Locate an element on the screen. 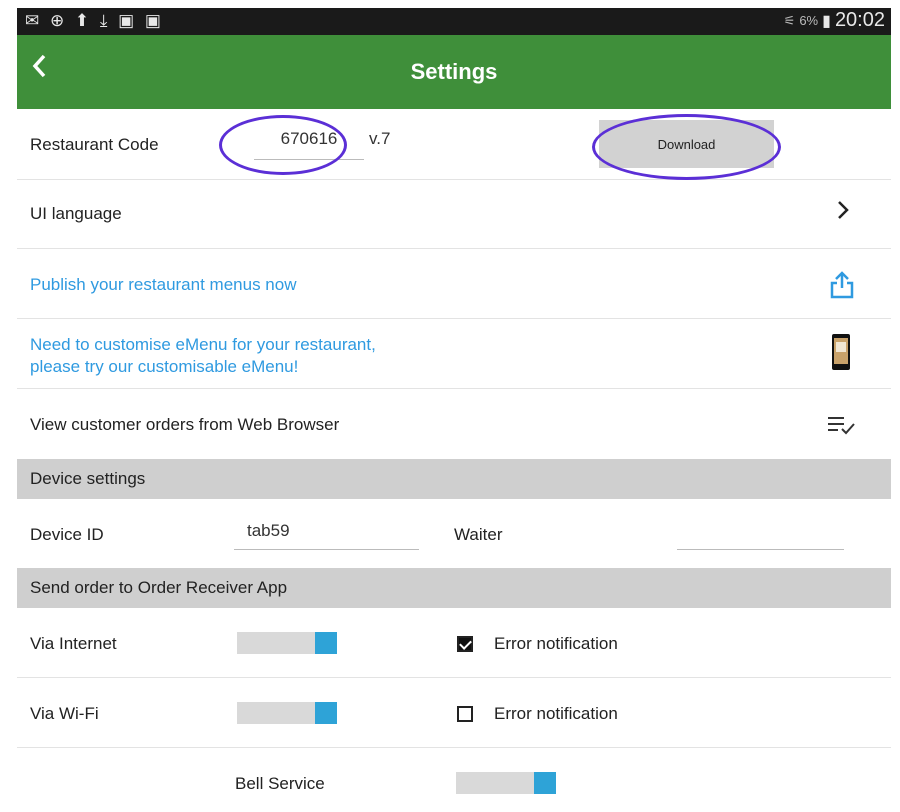  device-settings-title: Device settings is located at coordinates (88, 478).